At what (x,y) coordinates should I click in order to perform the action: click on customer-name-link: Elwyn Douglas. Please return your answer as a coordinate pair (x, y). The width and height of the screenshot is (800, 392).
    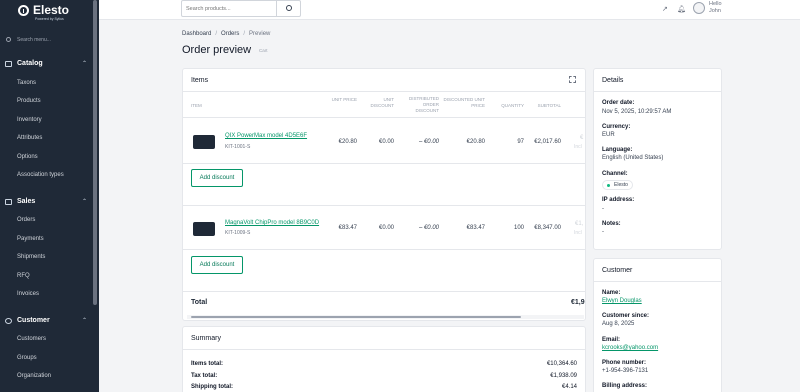
    Looking at the image, I should click on (622, 301).